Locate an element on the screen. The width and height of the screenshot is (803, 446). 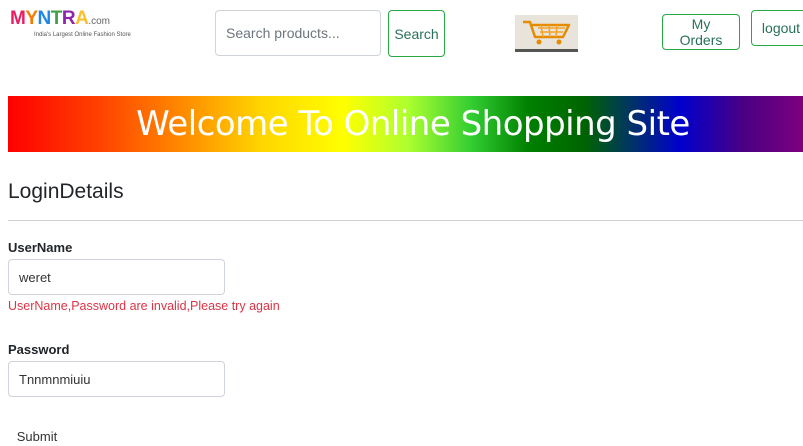
username-field is located at coordinates (116, 277).